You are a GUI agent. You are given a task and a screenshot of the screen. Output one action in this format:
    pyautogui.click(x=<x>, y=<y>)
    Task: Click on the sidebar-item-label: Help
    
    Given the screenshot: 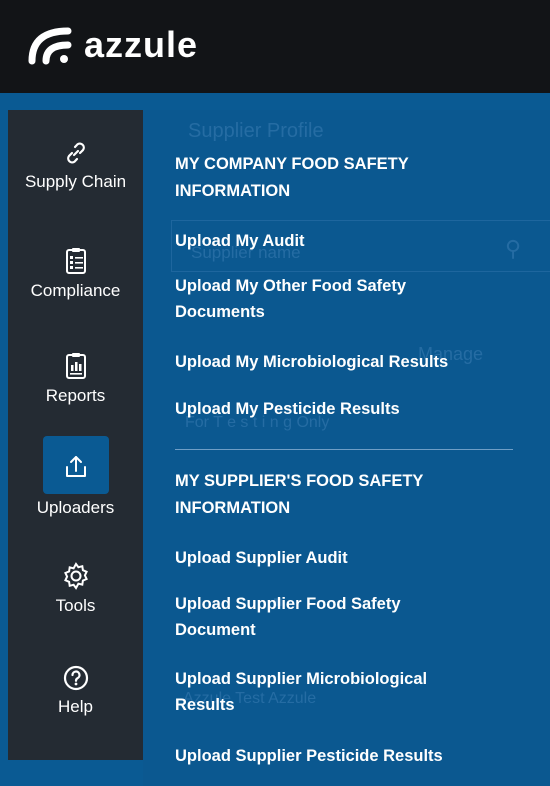 What is the action you would take?
    pyautogui.click(x=75, y=706)
    